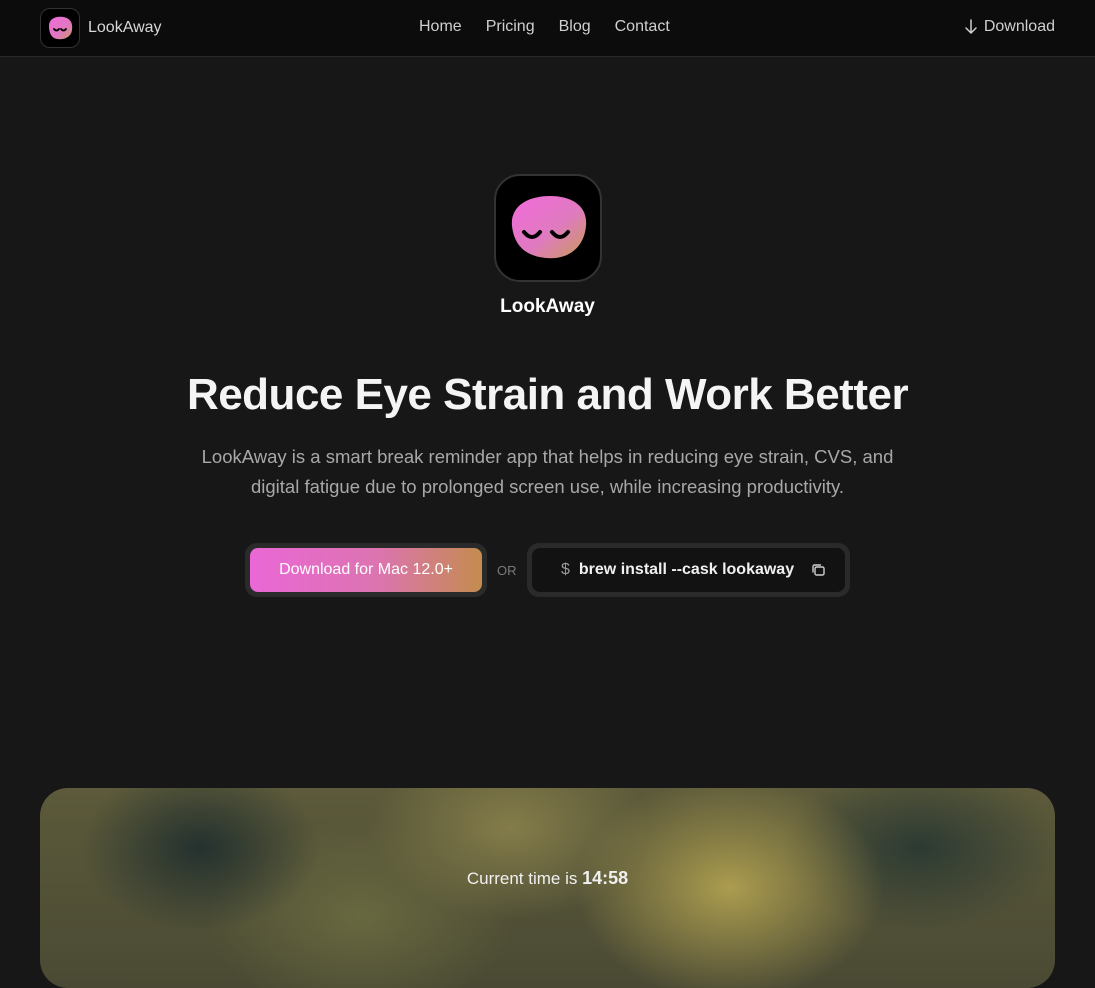 The height and width of the screenshot is (988, 1095). What do you see at coordinates (818, 570) in the screenshot?
I see `copy-icon` at bounding box center [818, 570].